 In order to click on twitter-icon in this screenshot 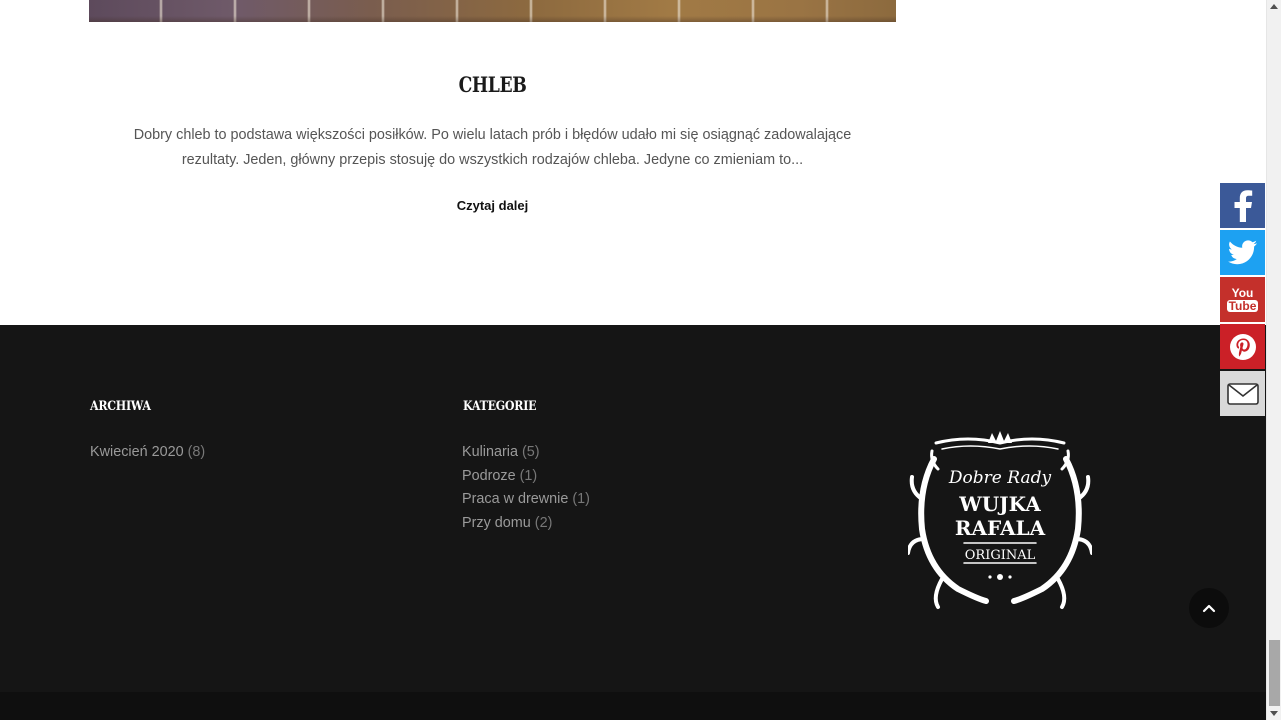, I will do `click(1242, 251)`.